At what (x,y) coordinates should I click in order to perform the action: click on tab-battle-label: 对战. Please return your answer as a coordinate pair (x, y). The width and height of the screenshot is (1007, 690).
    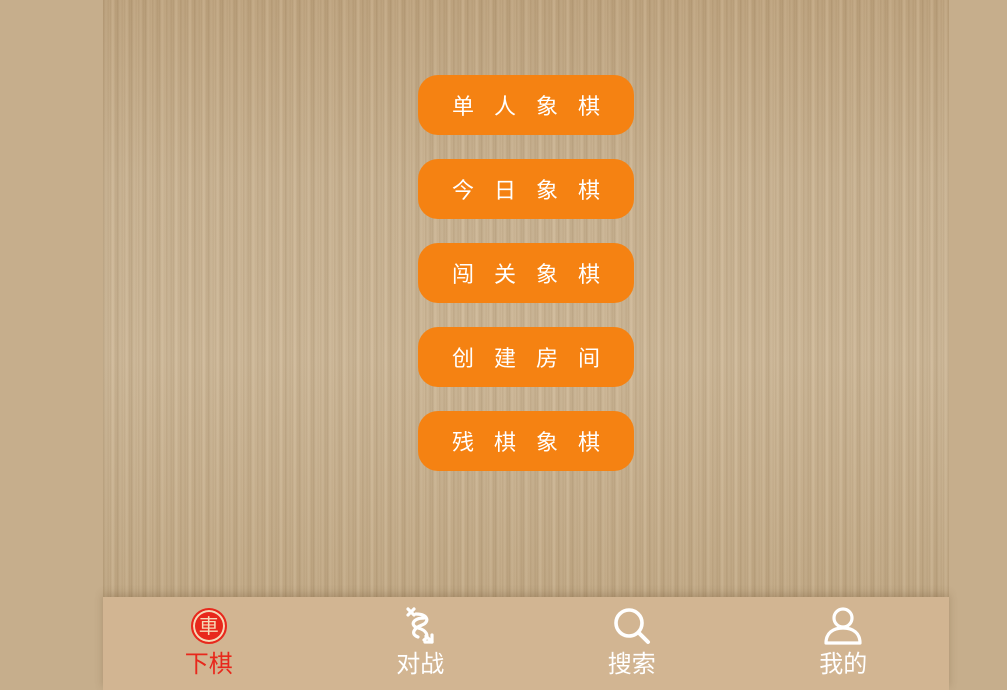
    Looking at the image, I should click on (420, 664).